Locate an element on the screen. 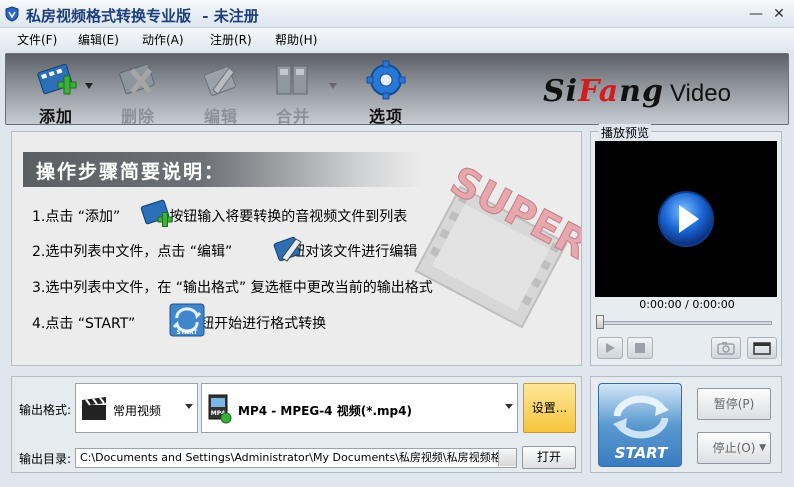  close-button: ✕ is located at coordinates (779, 14).